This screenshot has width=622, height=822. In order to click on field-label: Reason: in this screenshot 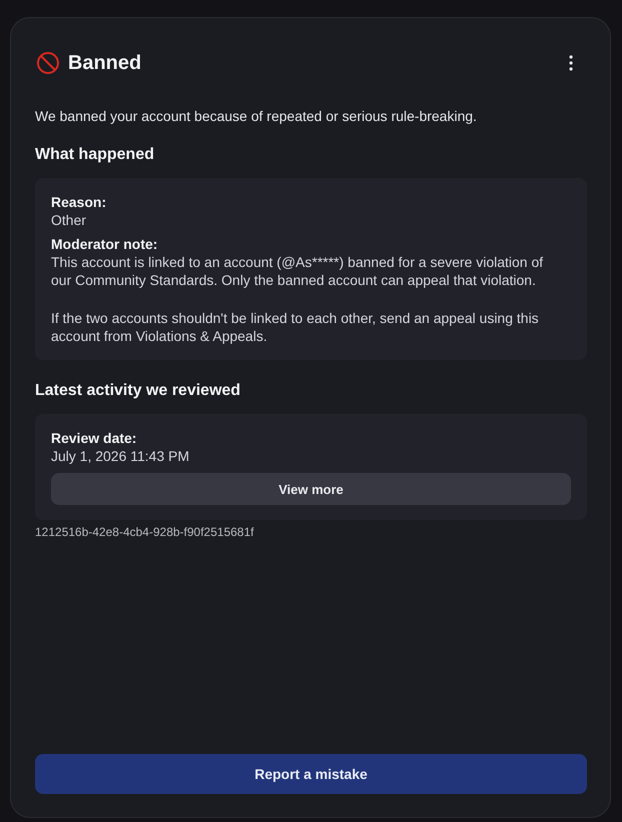, I will do `click(79, 202)`.